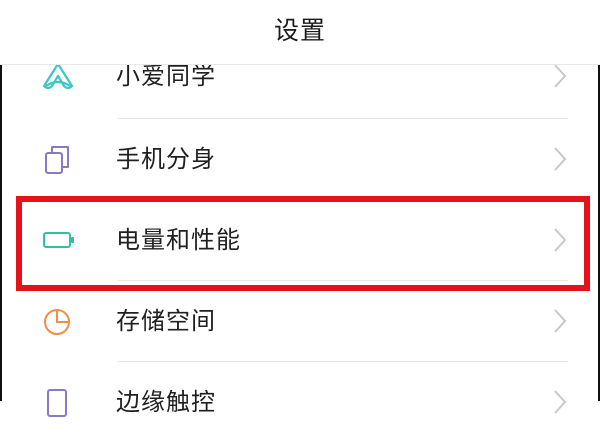  Describe the element at coordinates (58, 78) in the screenshot. I see `xiaoai-icon` at that location.